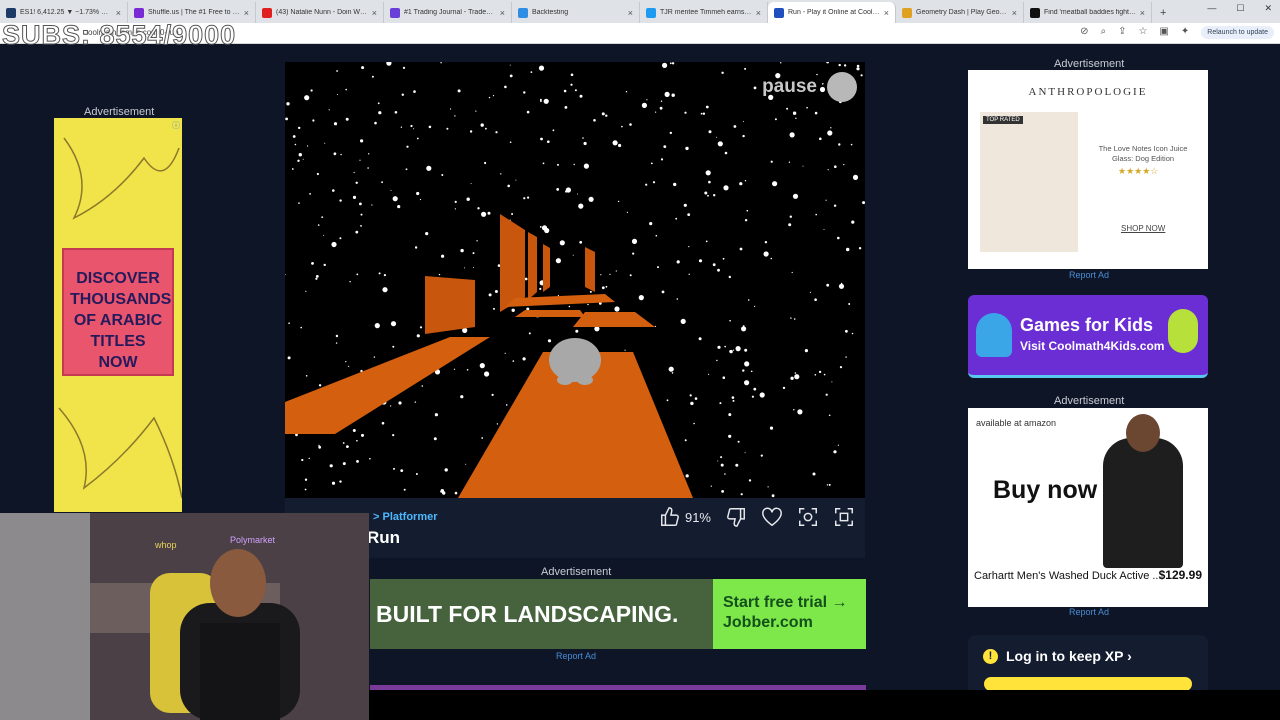 This screenshot has height=720, width=1280. I want to click on breadcrumb-category: > Platformer, so click(405, 517).